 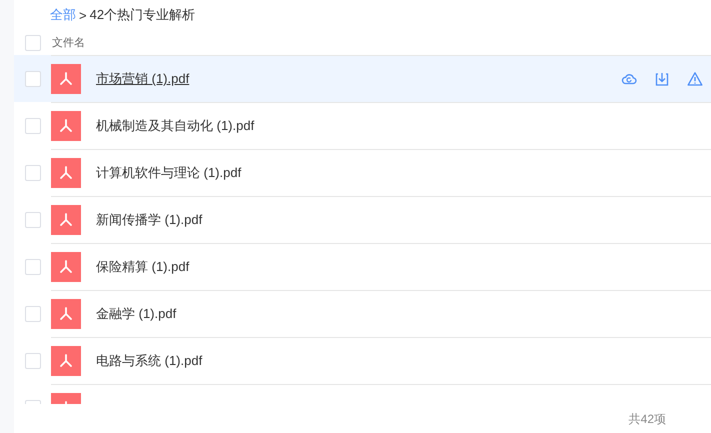 What do you see at coordinates (362, 125) in the screenshot?
I see `file-row: 机械制造及其自动化 (1).pdf` at bounding box center [362, 125].